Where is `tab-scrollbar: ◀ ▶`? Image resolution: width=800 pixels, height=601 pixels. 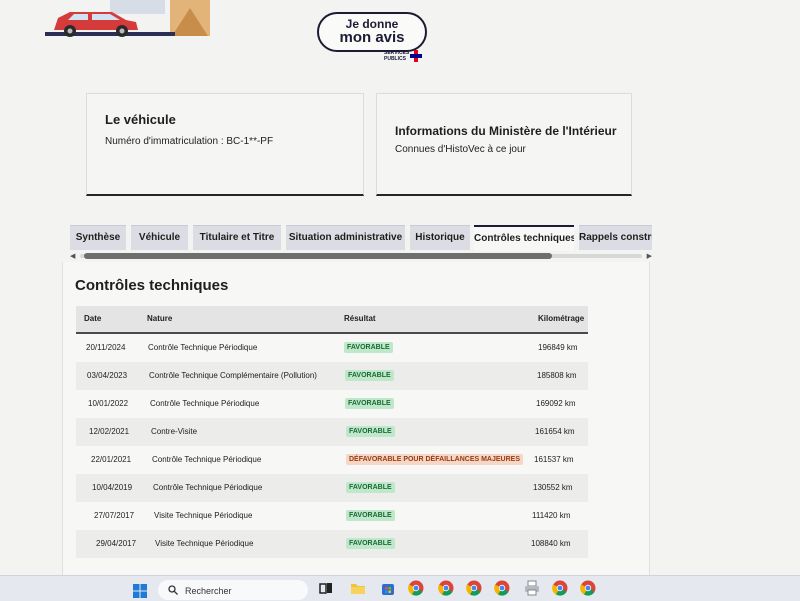
tab-scrollbar: ◀ ▶ is located at coordinates (361, 256).